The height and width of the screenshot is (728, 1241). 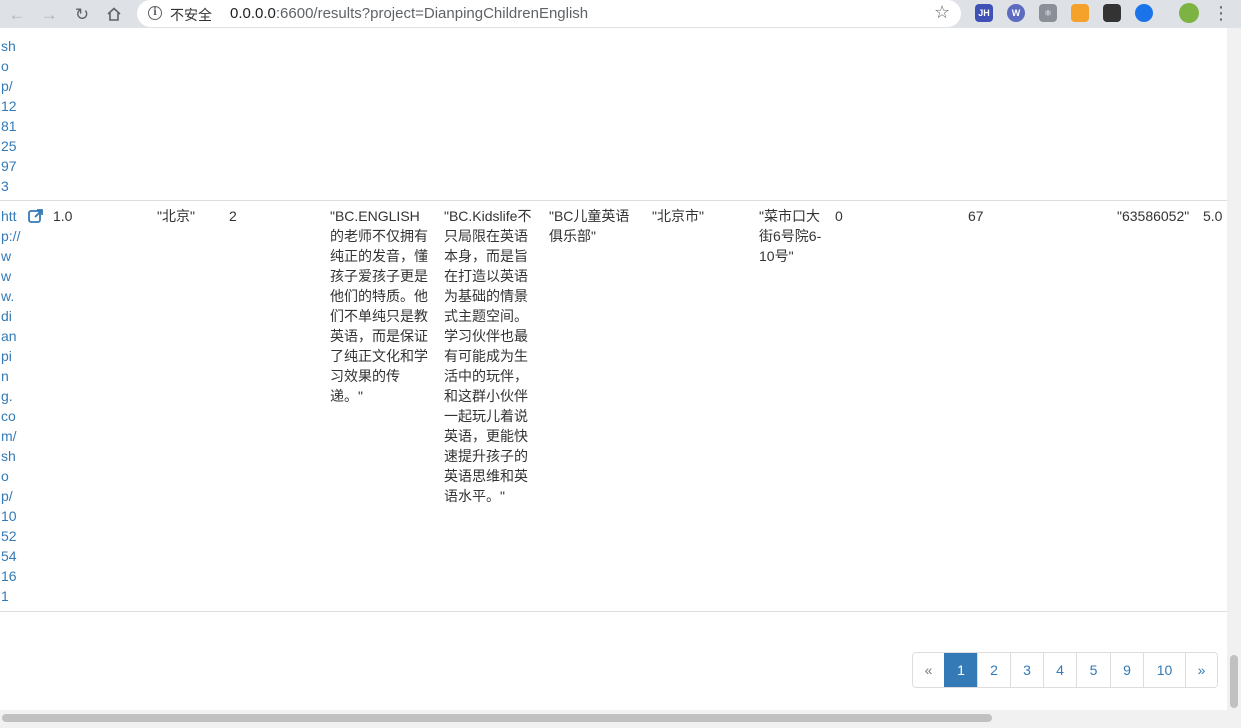 I want to click on zero-cell: 0, so click(x=839, y=216).